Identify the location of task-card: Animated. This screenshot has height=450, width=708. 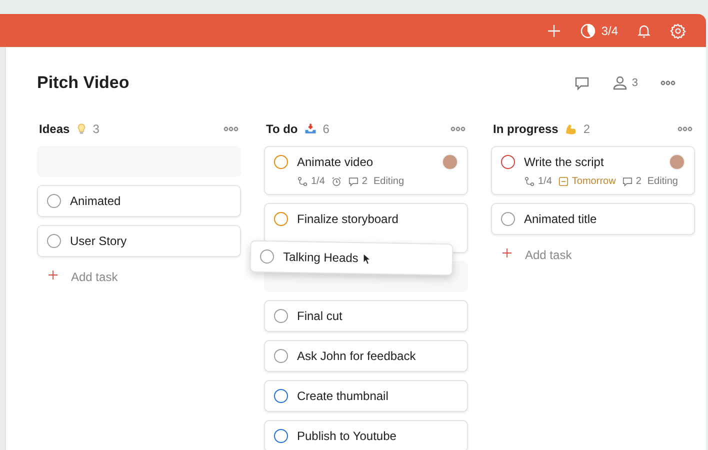
(139, 201).